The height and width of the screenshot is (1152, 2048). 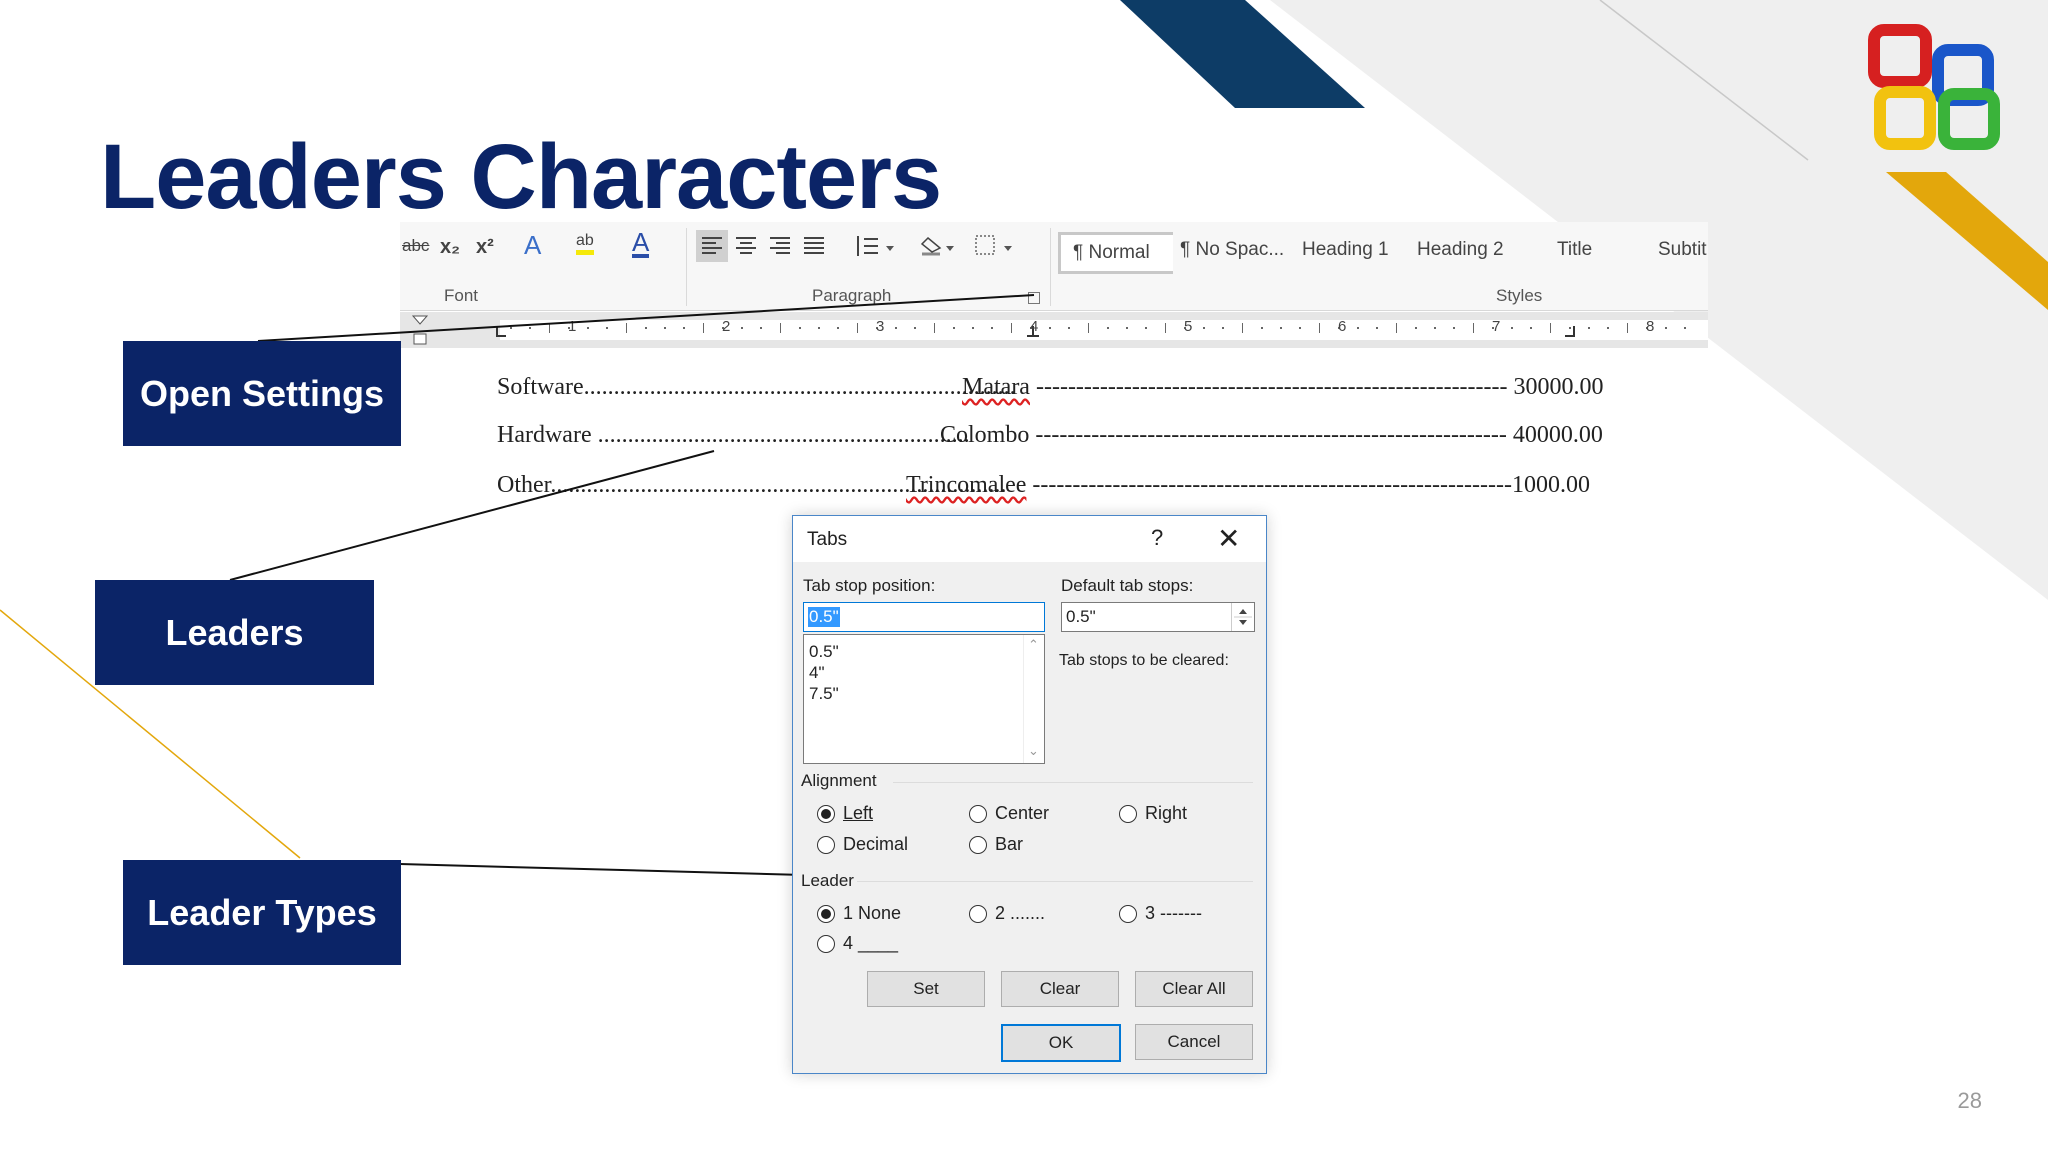 What do you see at coordinates (524, 485) in the screenshot?
I see `doc-cell: Other` at bounding box center [524, 485].